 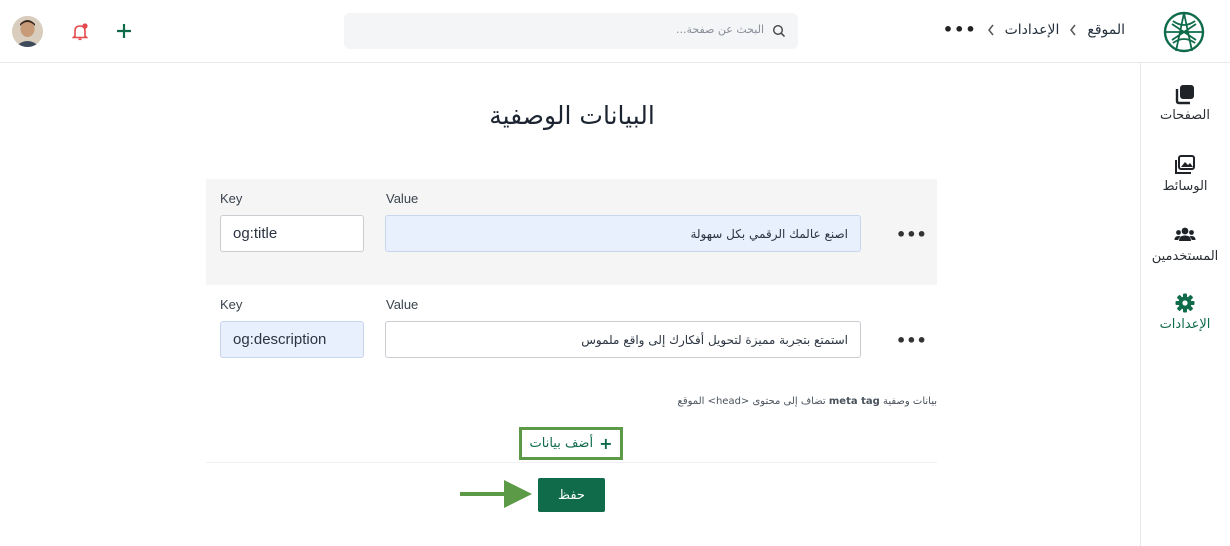 I want to click on save-button: حفظ, so click(x=571, y=495).